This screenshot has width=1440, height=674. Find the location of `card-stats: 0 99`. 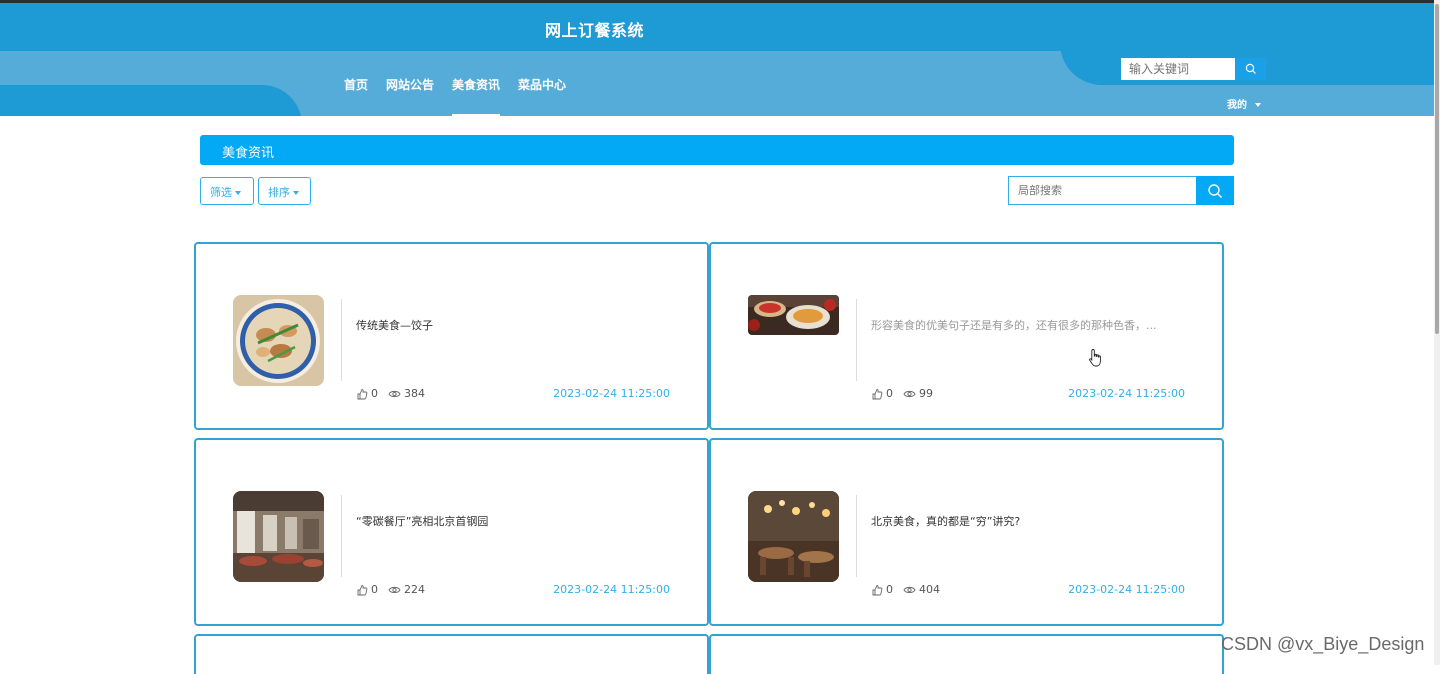

card-stats: 0 99 is located at coordinates (907, 393).